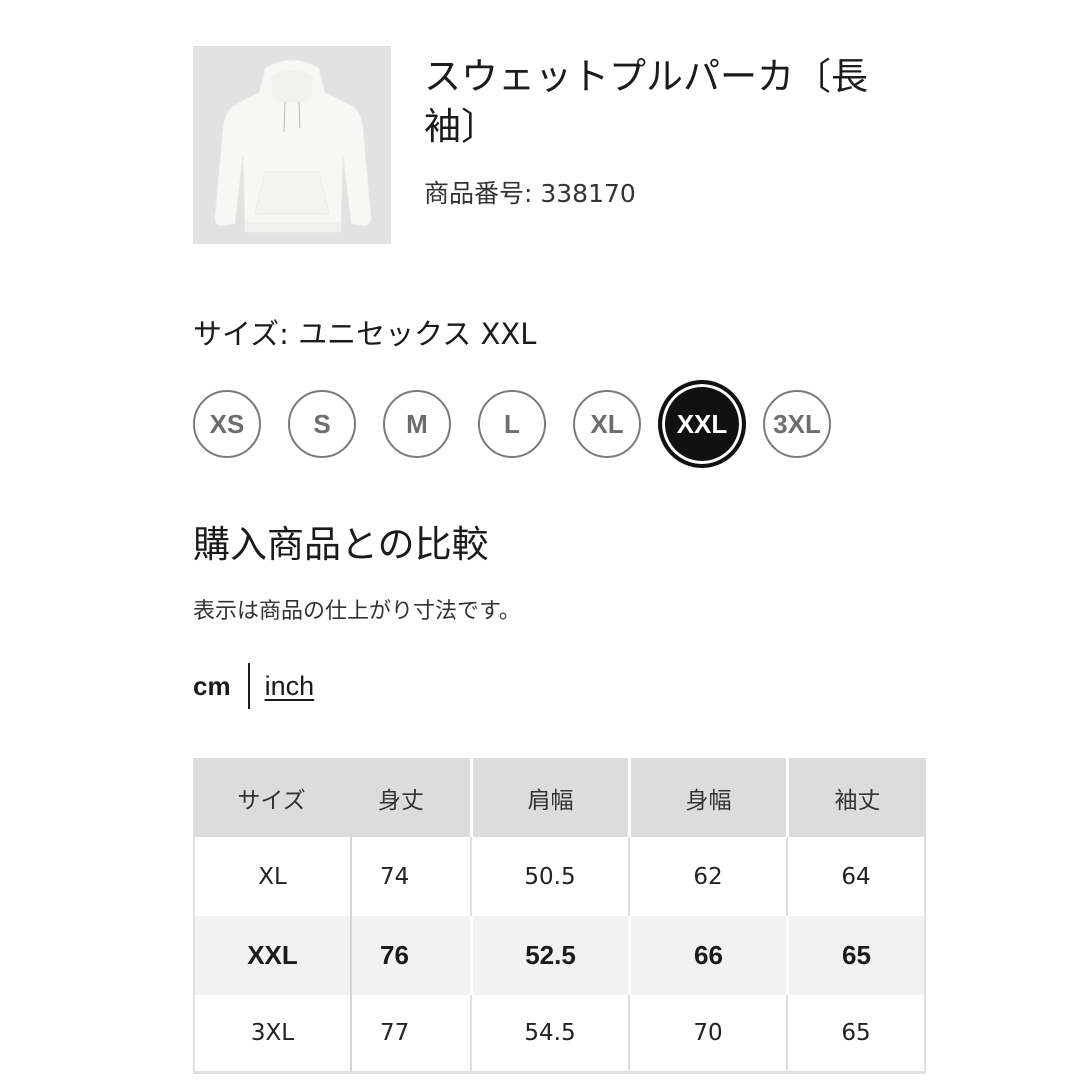 The image size is (1080, 1080). I want to click on size-option-m: M, so click(417, 424).